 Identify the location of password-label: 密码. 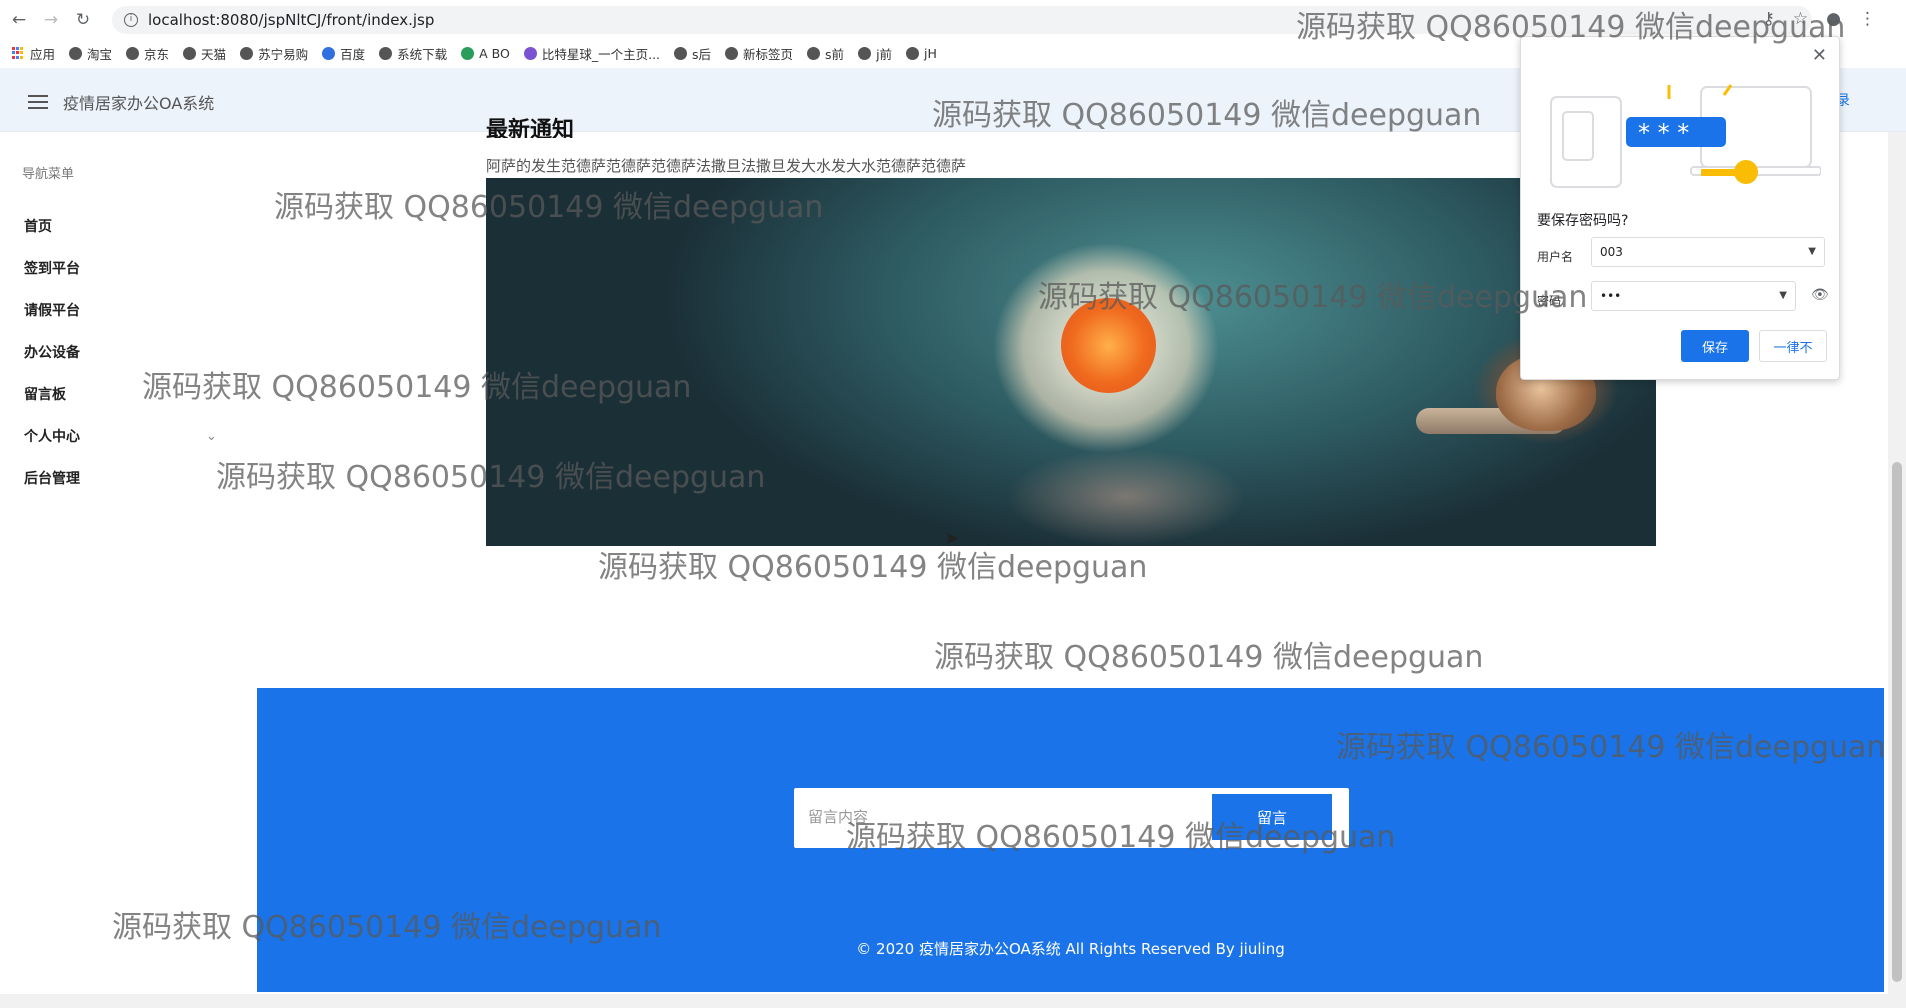
(1549, 301).